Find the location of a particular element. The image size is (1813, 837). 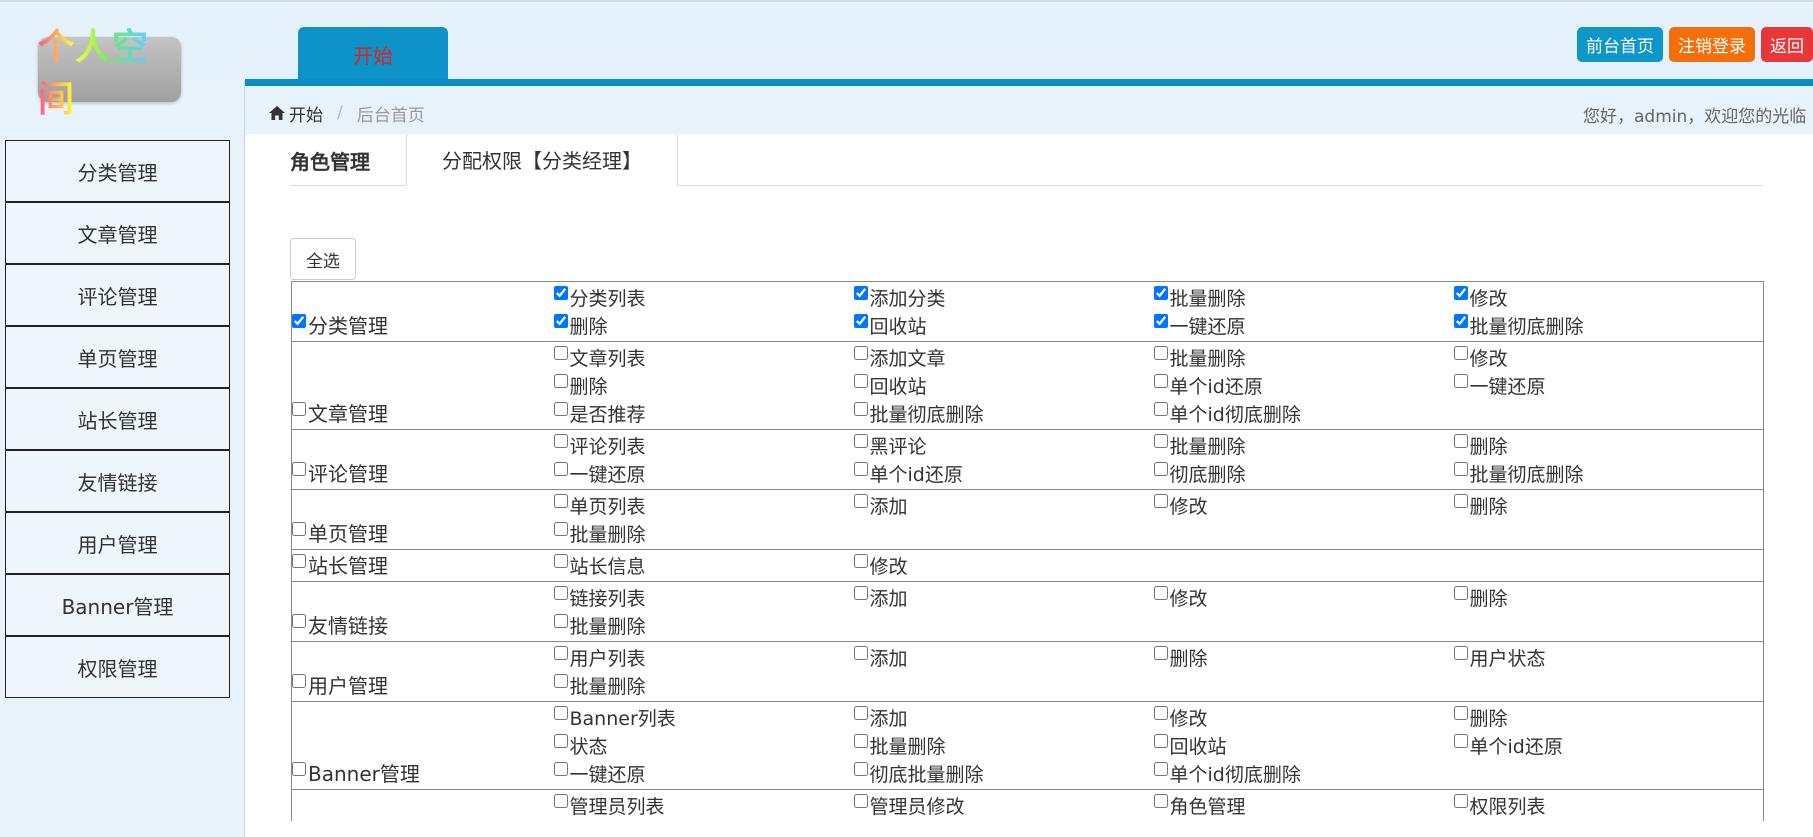

permission-checkbox-label: 角色管理 is located at coordinates (1199, 805).